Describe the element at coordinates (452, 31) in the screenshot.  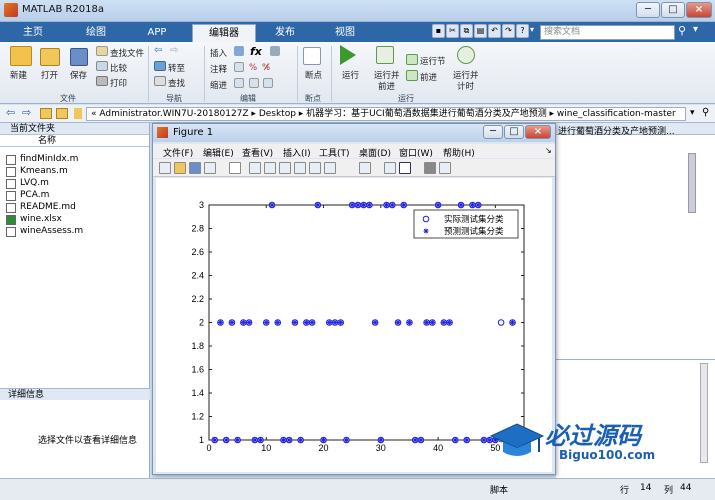
I see `quick-cut-icon: ✂` at that location.